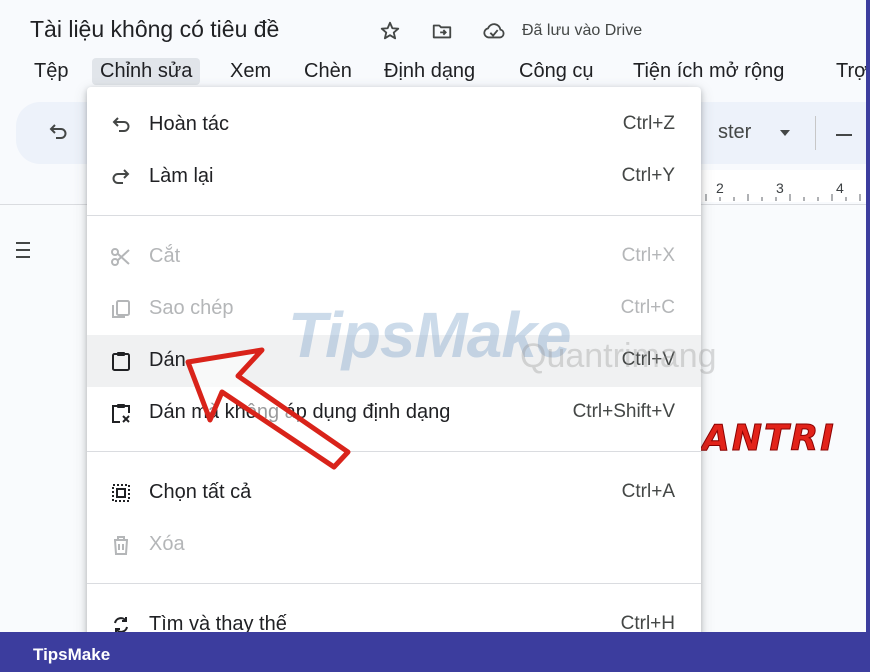 Image resolution: width=870 pixels, height=672 pixels. What do you see at coordinates (121, 257) in the screenshot?
I see `scissors-icon` at bounding box center [121, 257].